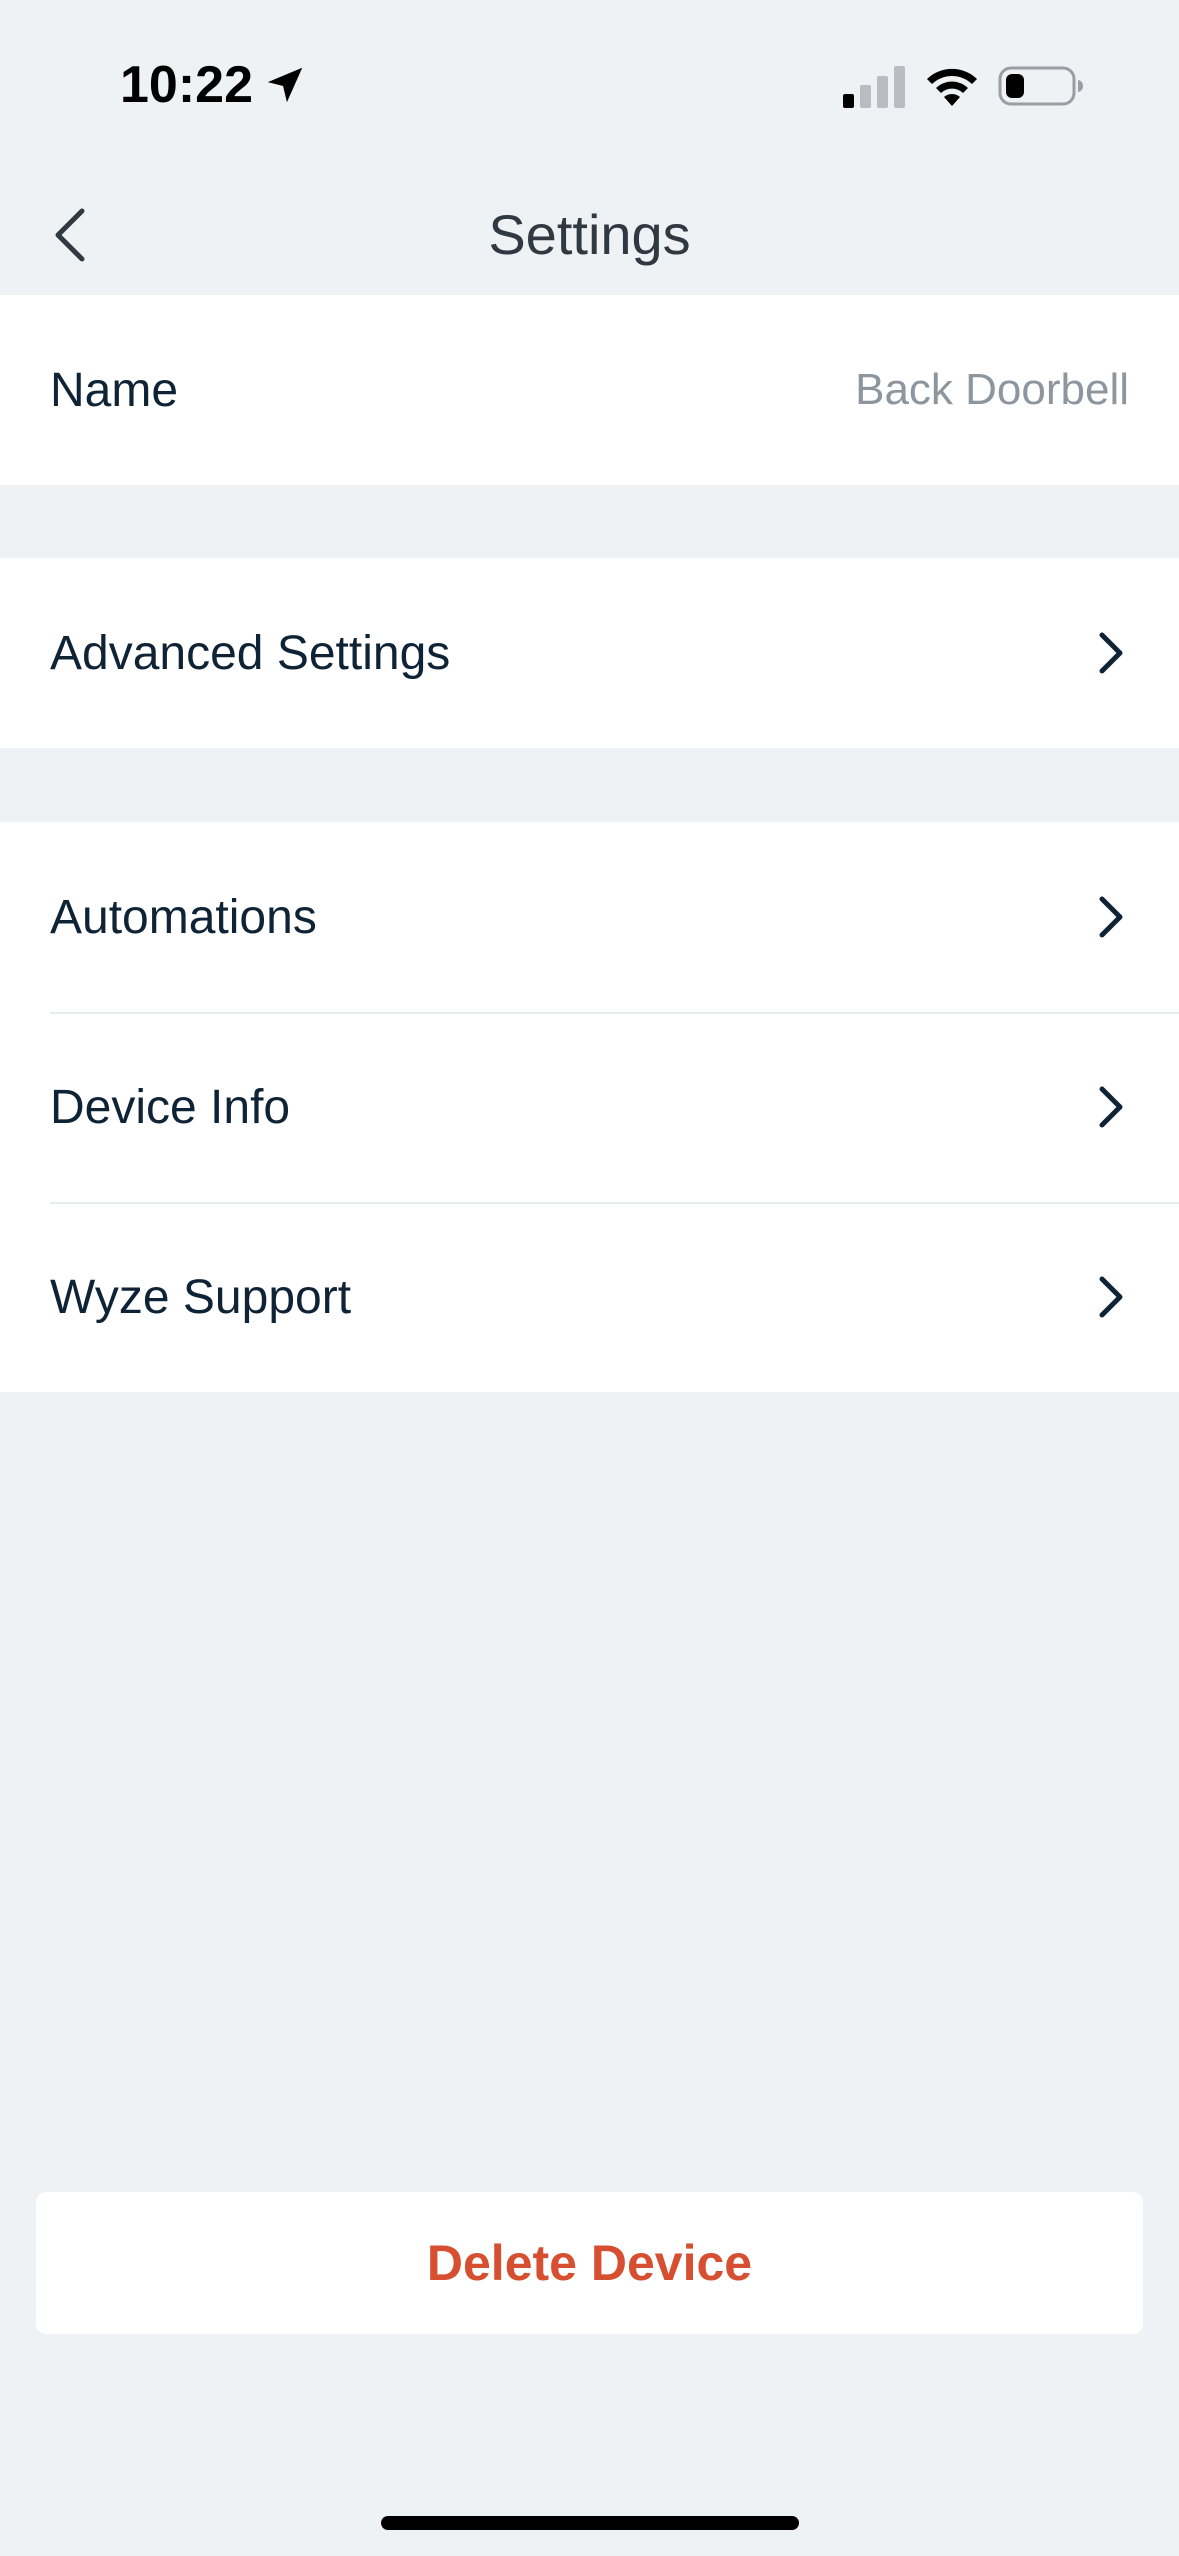  Describe the element at coordinates (201, 1297) in the screenshot. I see `wyze-support-label: Wyze Support` at that location.